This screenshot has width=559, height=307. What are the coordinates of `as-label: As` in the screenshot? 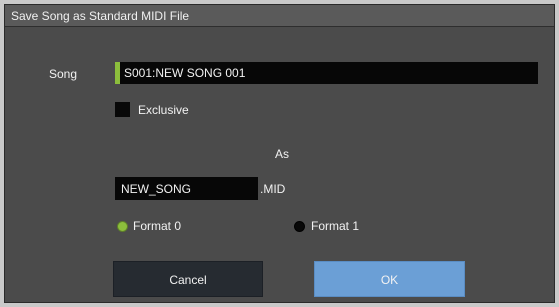 It's located at (282, 154).